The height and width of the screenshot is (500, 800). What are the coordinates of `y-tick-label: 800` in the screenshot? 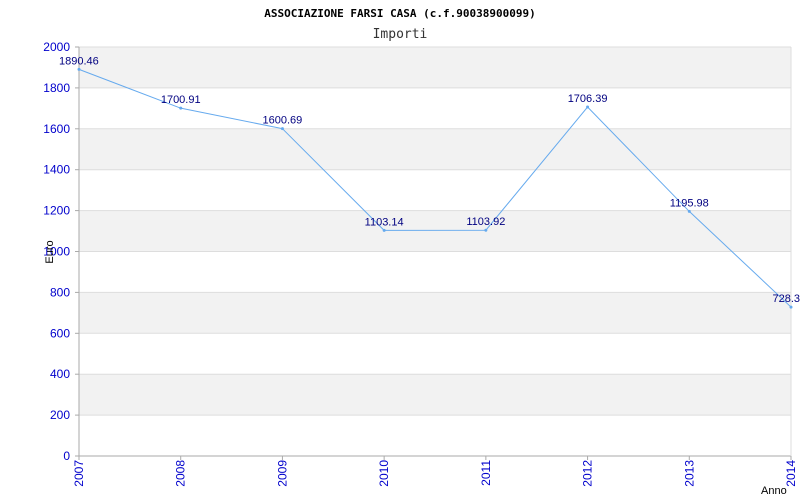 It's located at (60, 292).